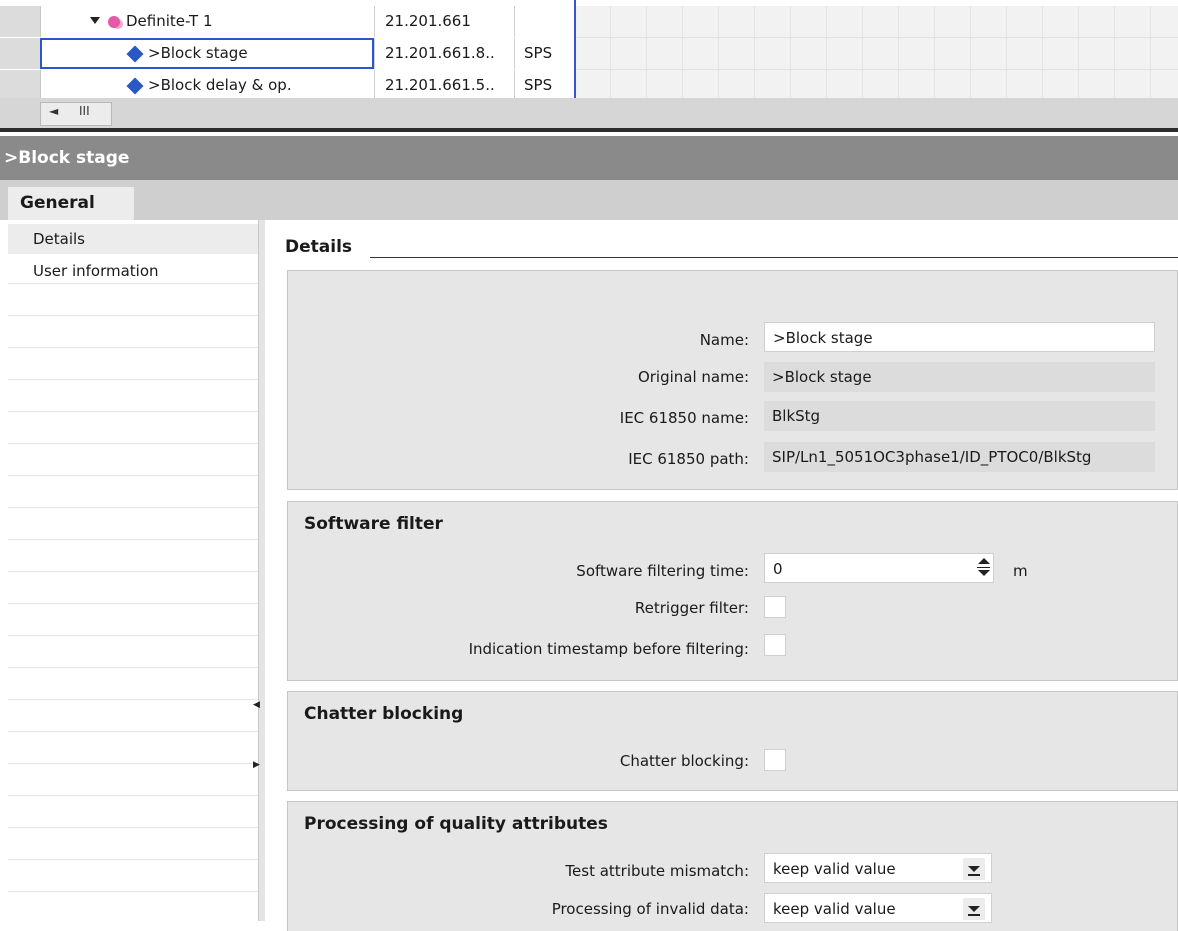  Describe the element at coordinates (657, 871) in the screenshot. I see `test-attribute-mismatch-label: Test attribute mismatch:` at that location.